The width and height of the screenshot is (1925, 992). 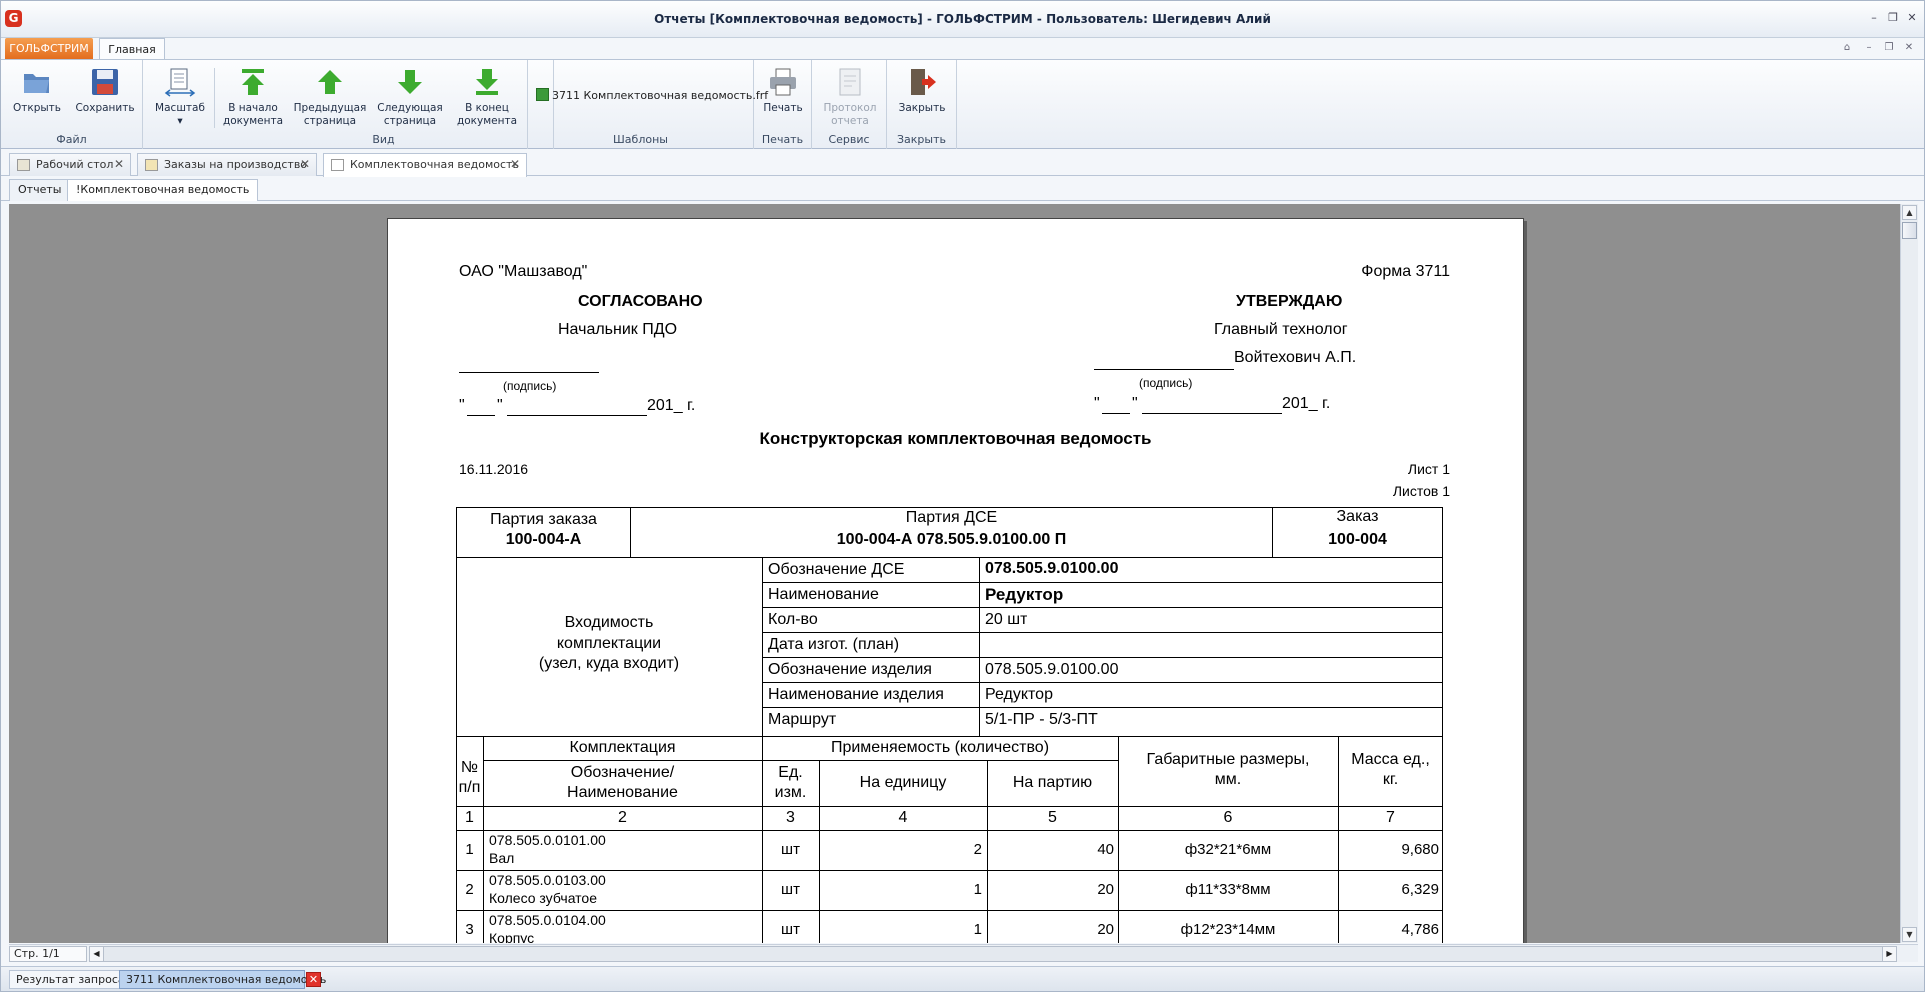 I want to click on row-name: Вал, so click(x=502, y=858).